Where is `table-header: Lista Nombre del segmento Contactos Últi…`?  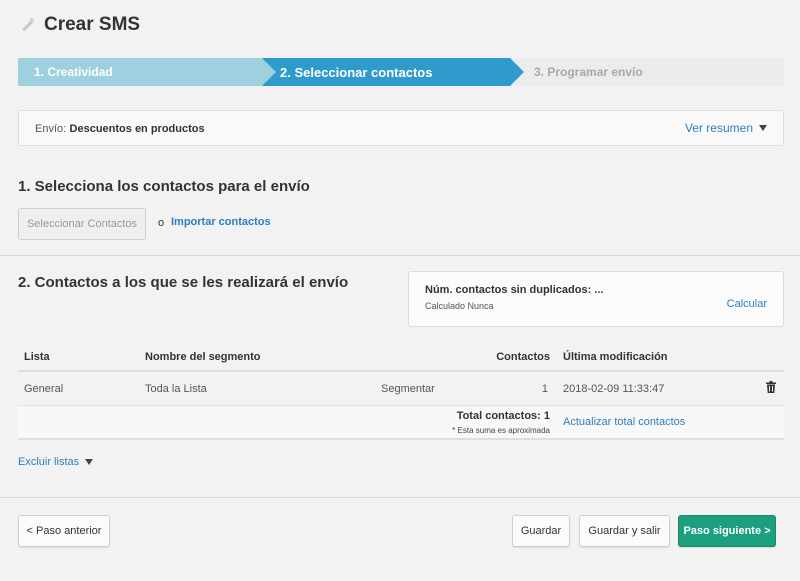
table-header: Lista Nombre del segmento Contactos Últi… is located at coordinates (401, 359).